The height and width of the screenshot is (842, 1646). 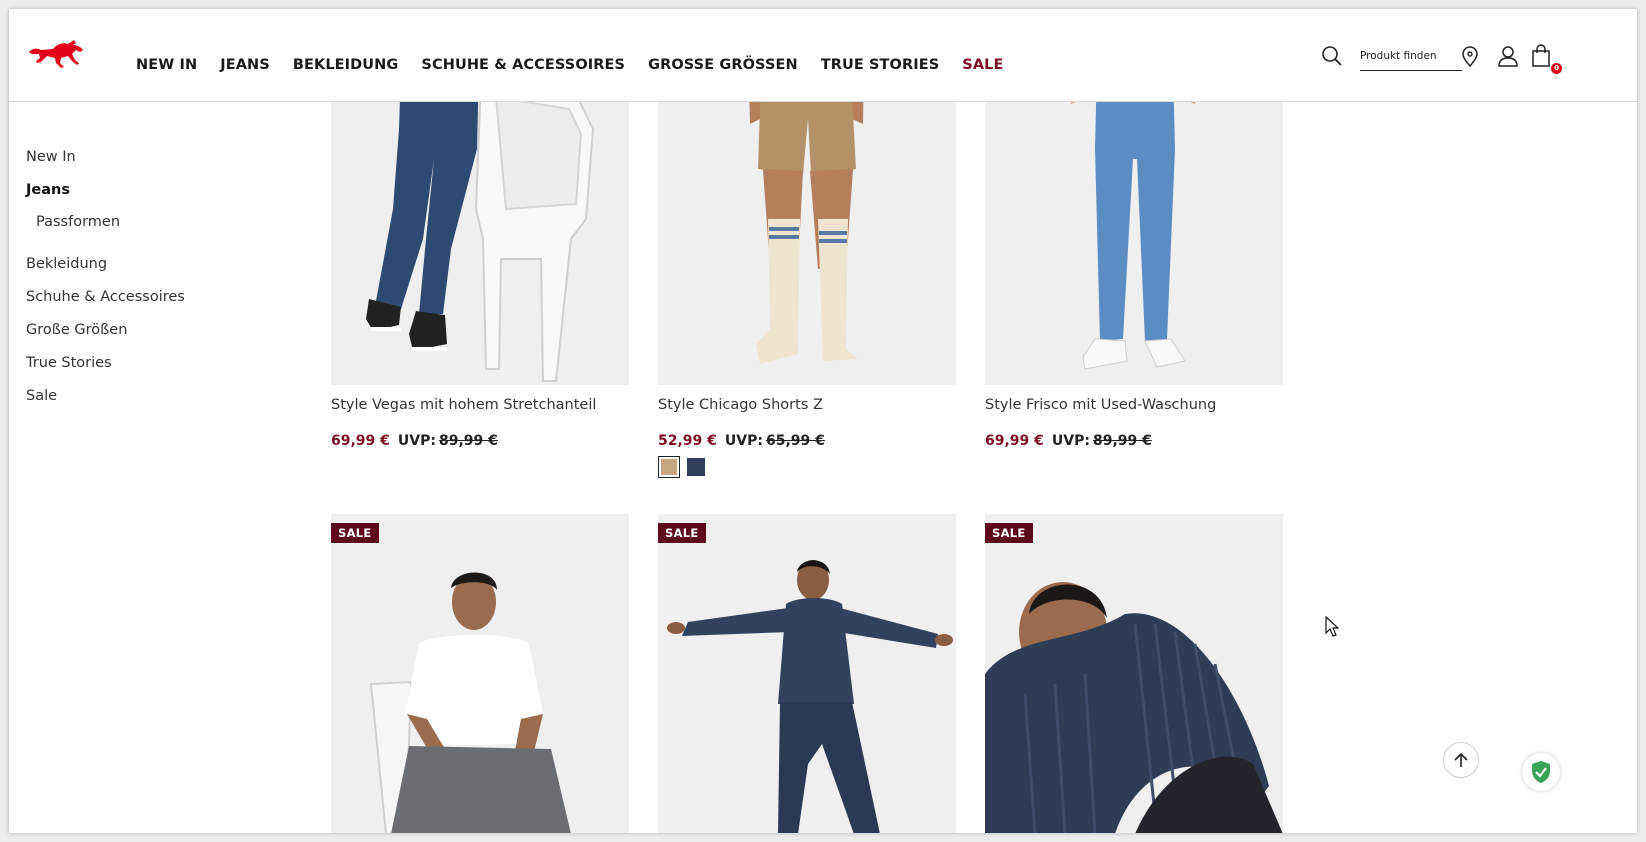 What do you see at coordinates (681, 467) in the screenshot?
I see `color-swatches` at bounding box center [681, 467].